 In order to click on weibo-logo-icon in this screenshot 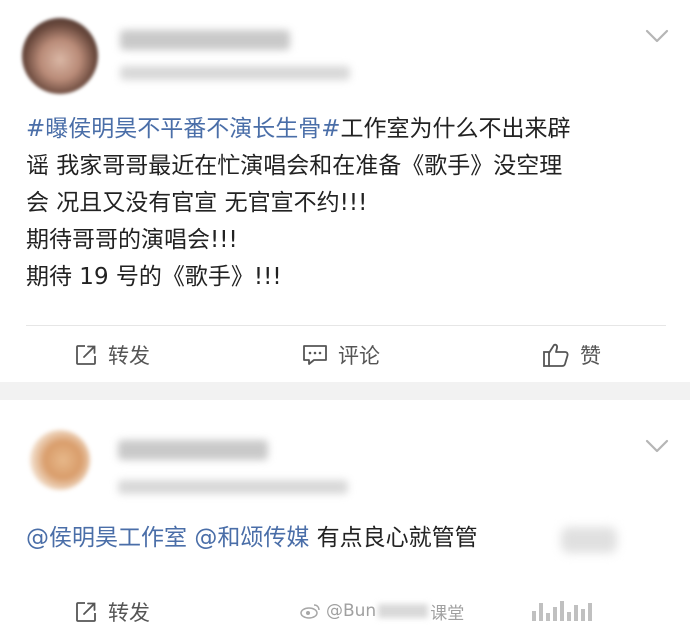, I will do `click(310, 611)`.